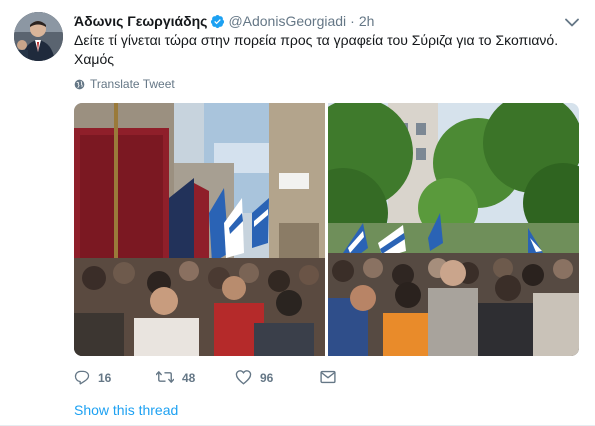 The image size is (595, 426). Describe the element at coordinates (189, 378) in the screenshot. I see `retweet-count: 48` at that location.